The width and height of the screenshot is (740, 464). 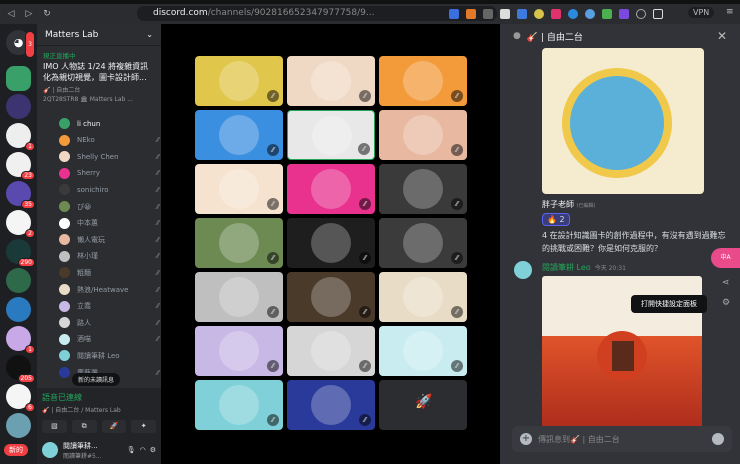 I want to click on message-author: 胖子老師, so click(x=558, y=204).